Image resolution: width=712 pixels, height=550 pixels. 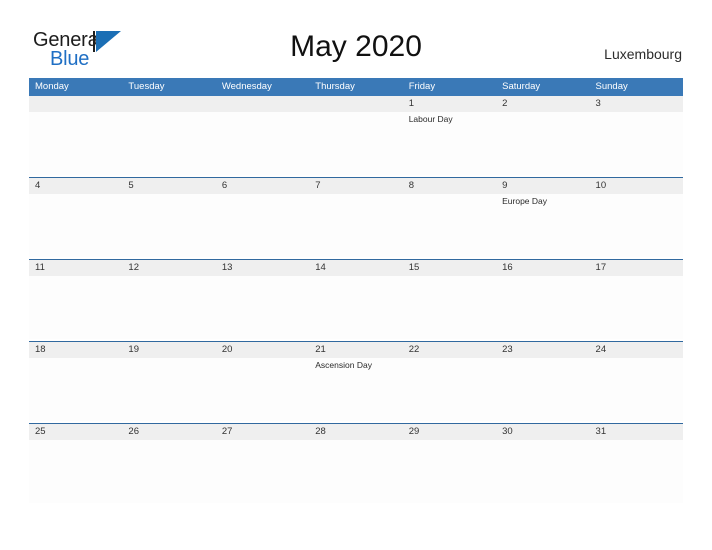 I want to click on country-label: Luxembourg, so click(x=643, y=54).